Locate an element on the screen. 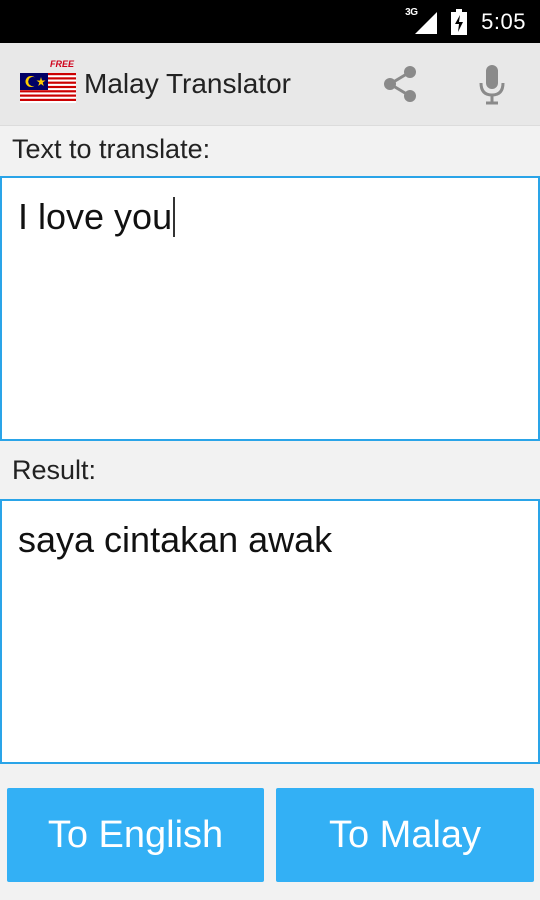 The width and height of the screenshot is (540, 900). status-bar: 3G 5:05 is located at coordinates (270, 21).